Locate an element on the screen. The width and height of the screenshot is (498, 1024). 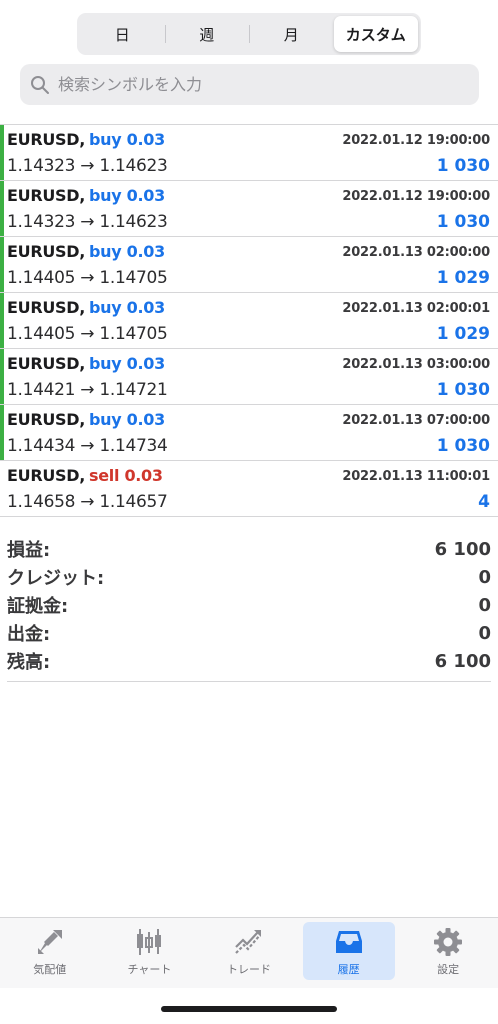
summary-section: 損益: 6 100 クレジット: 0 証拠金: 0 出金: 0 残高: 6 100 is located at coordinates (249, 608).